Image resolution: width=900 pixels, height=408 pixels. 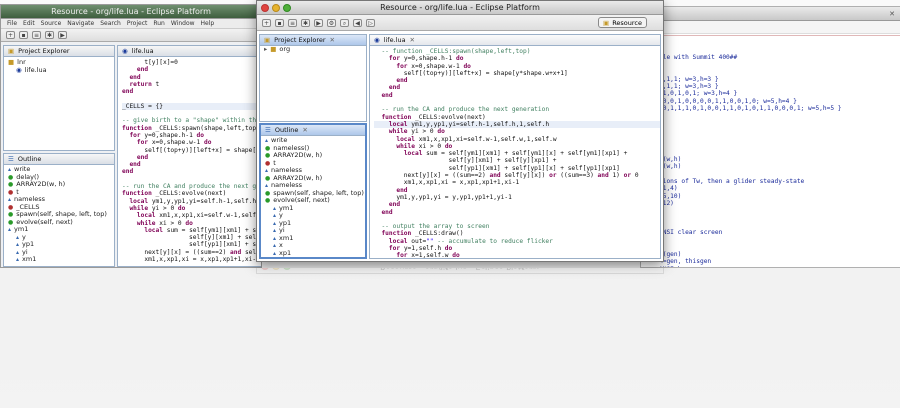 What do you see at coordinates (208, 23) in the screenshot?
I see `menu-item-help: Help` at bounding box center [208, 23].